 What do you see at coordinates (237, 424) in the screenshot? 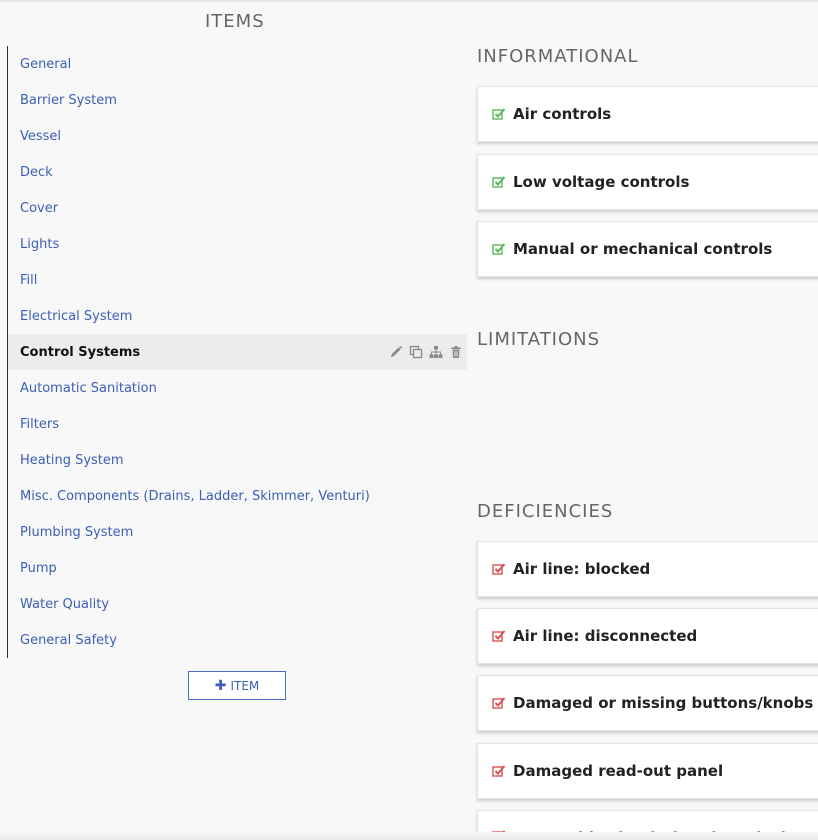
I see `item-filters: Filters` at bounding box center [237, 424].